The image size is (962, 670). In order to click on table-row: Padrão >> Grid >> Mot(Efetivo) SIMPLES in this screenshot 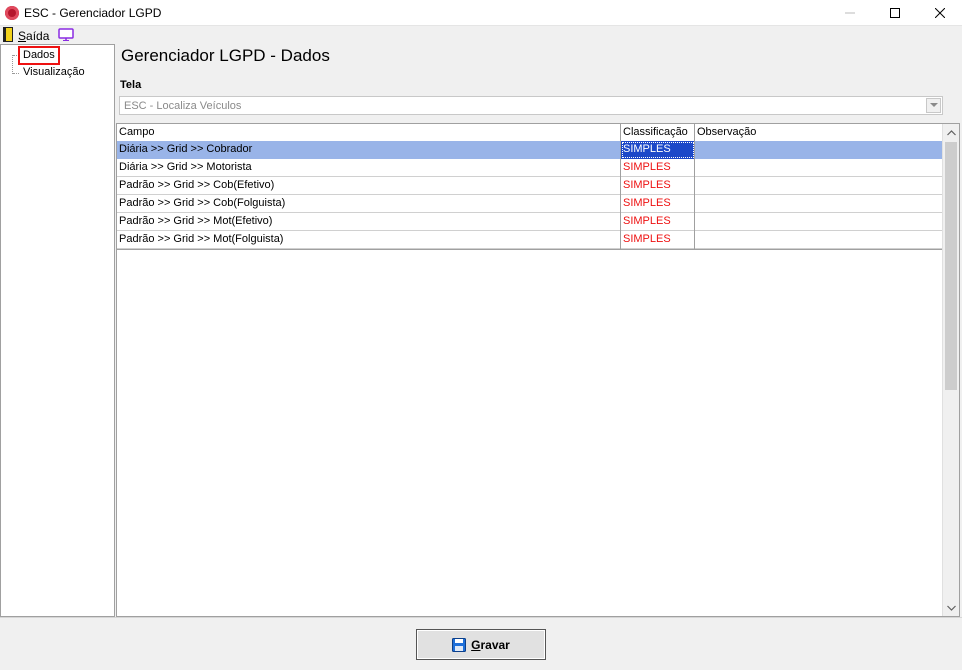, I will do `click(531, 222)`.